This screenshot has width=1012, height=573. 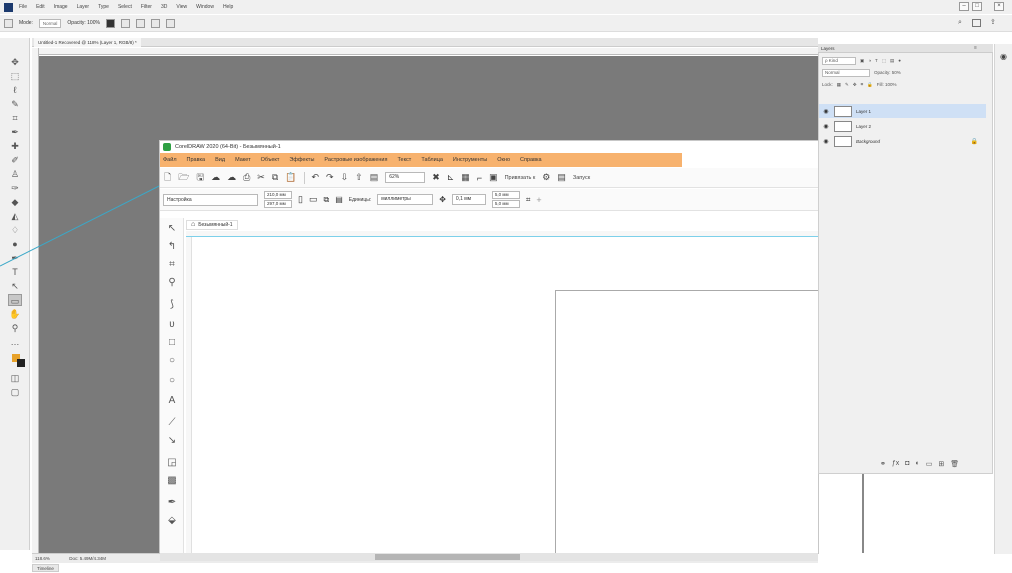 I want to click on landscape-icon: ▭, so click(x=313, y=199).